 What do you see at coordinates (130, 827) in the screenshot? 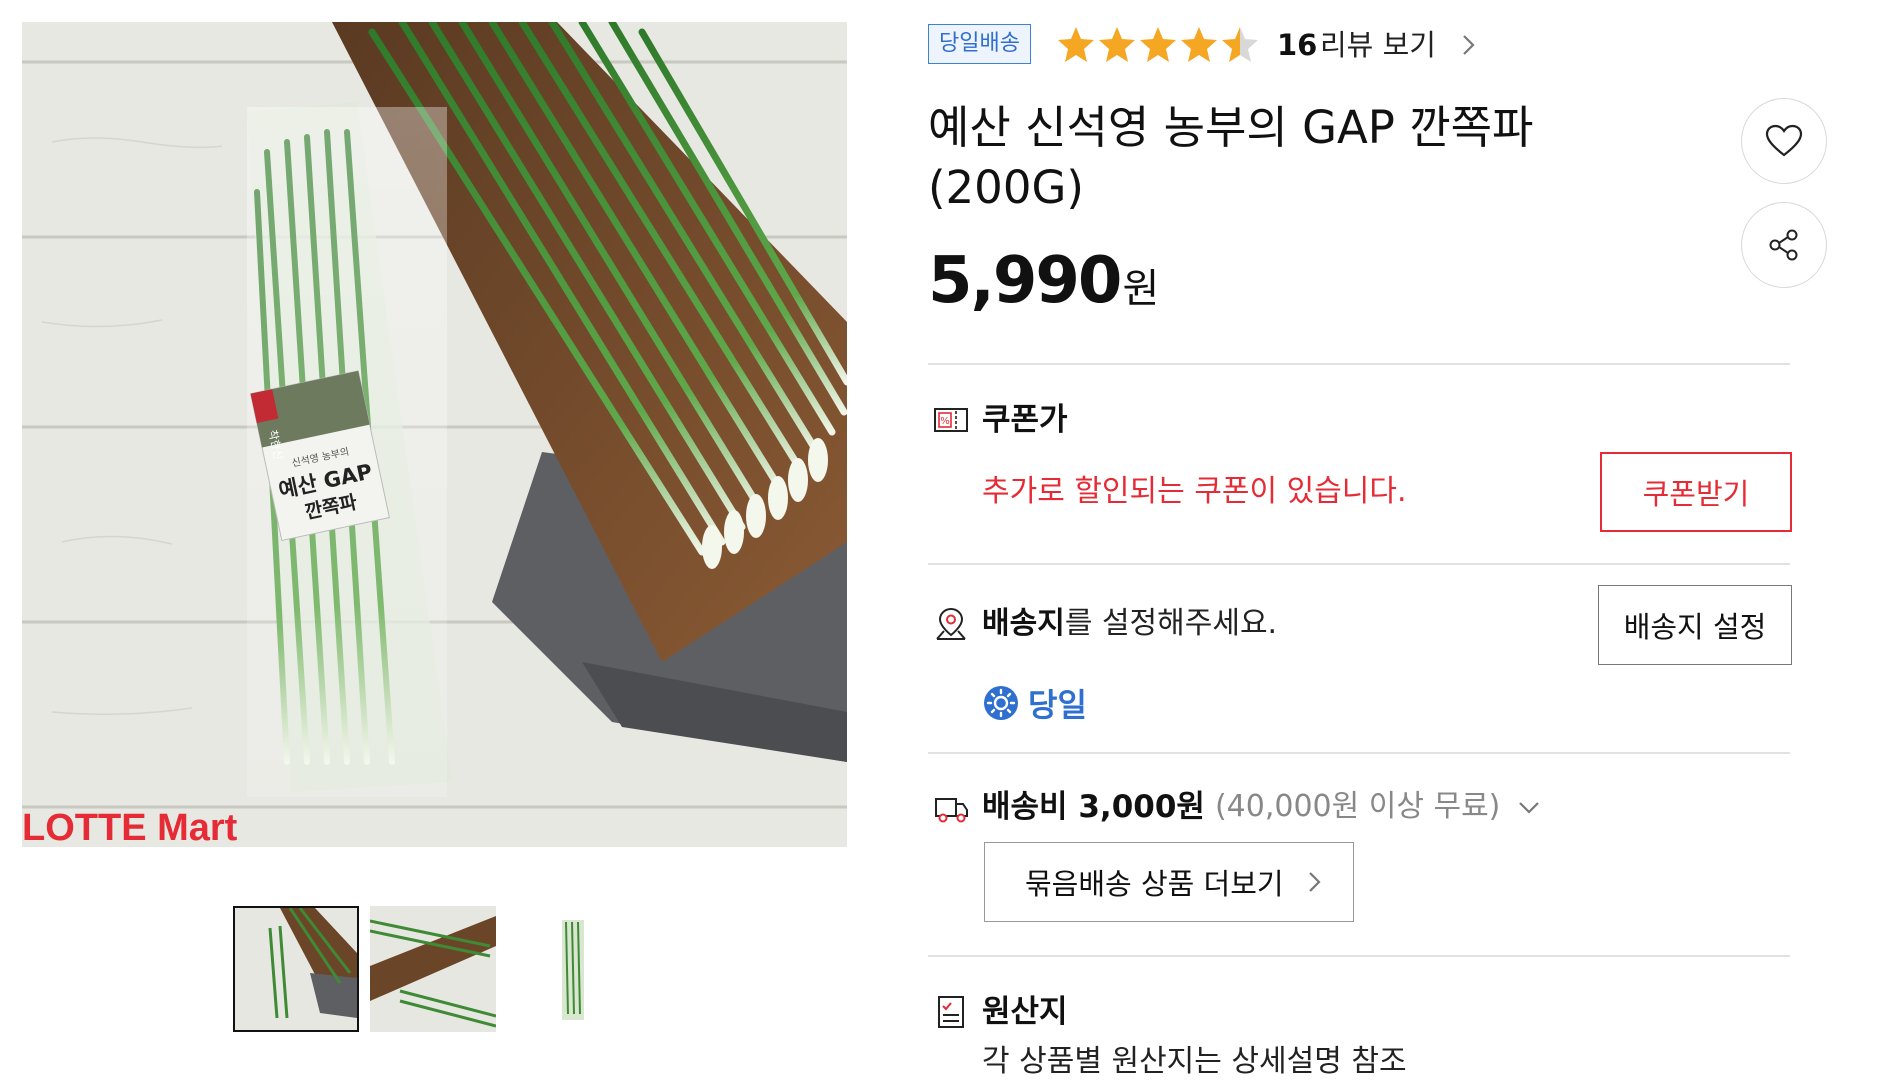
I see `lotte-mart-watermark: LOTTE Mart` at bounding box center [130, 827].